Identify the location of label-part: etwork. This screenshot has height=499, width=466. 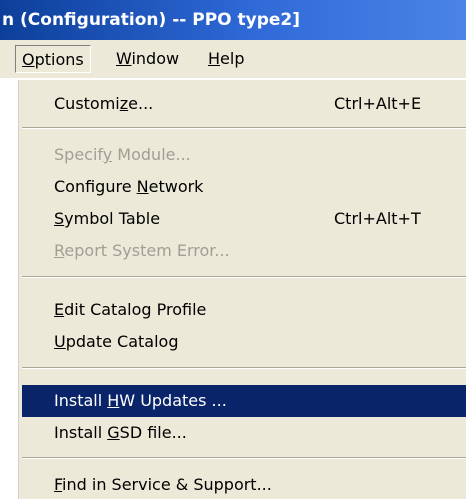
(176, 186).